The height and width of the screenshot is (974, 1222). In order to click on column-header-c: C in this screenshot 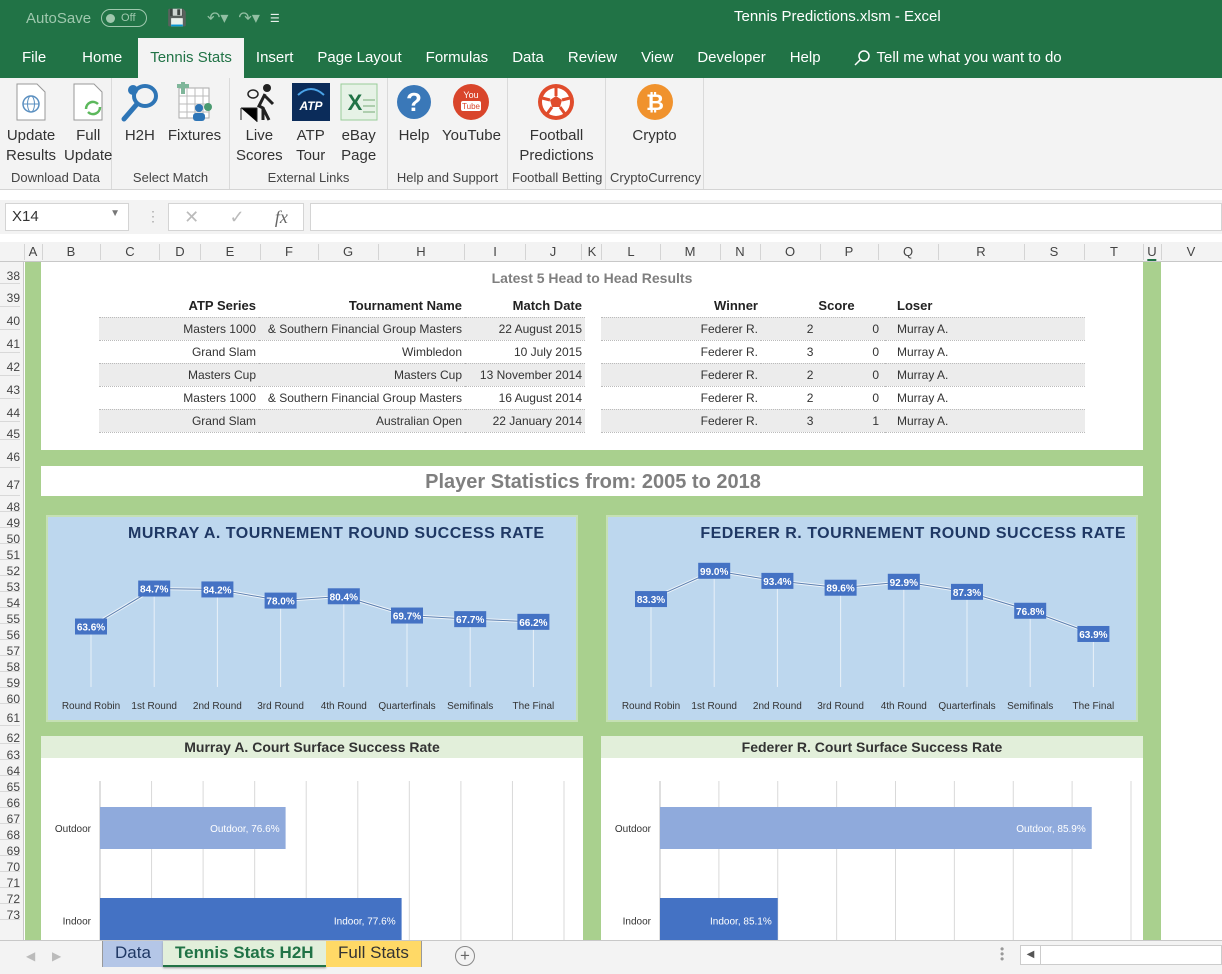, I will do `click(129, 251)`.